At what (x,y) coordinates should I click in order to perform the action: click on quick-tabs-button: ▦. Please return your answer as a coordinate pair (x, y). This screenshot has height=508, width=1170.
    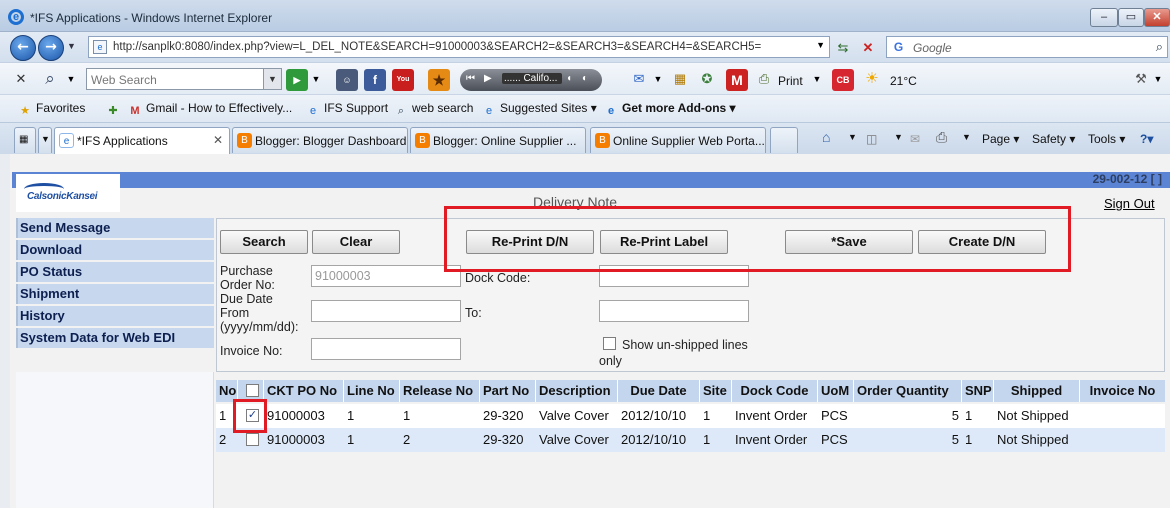
    Looking at the image, I should click on (25, 140).